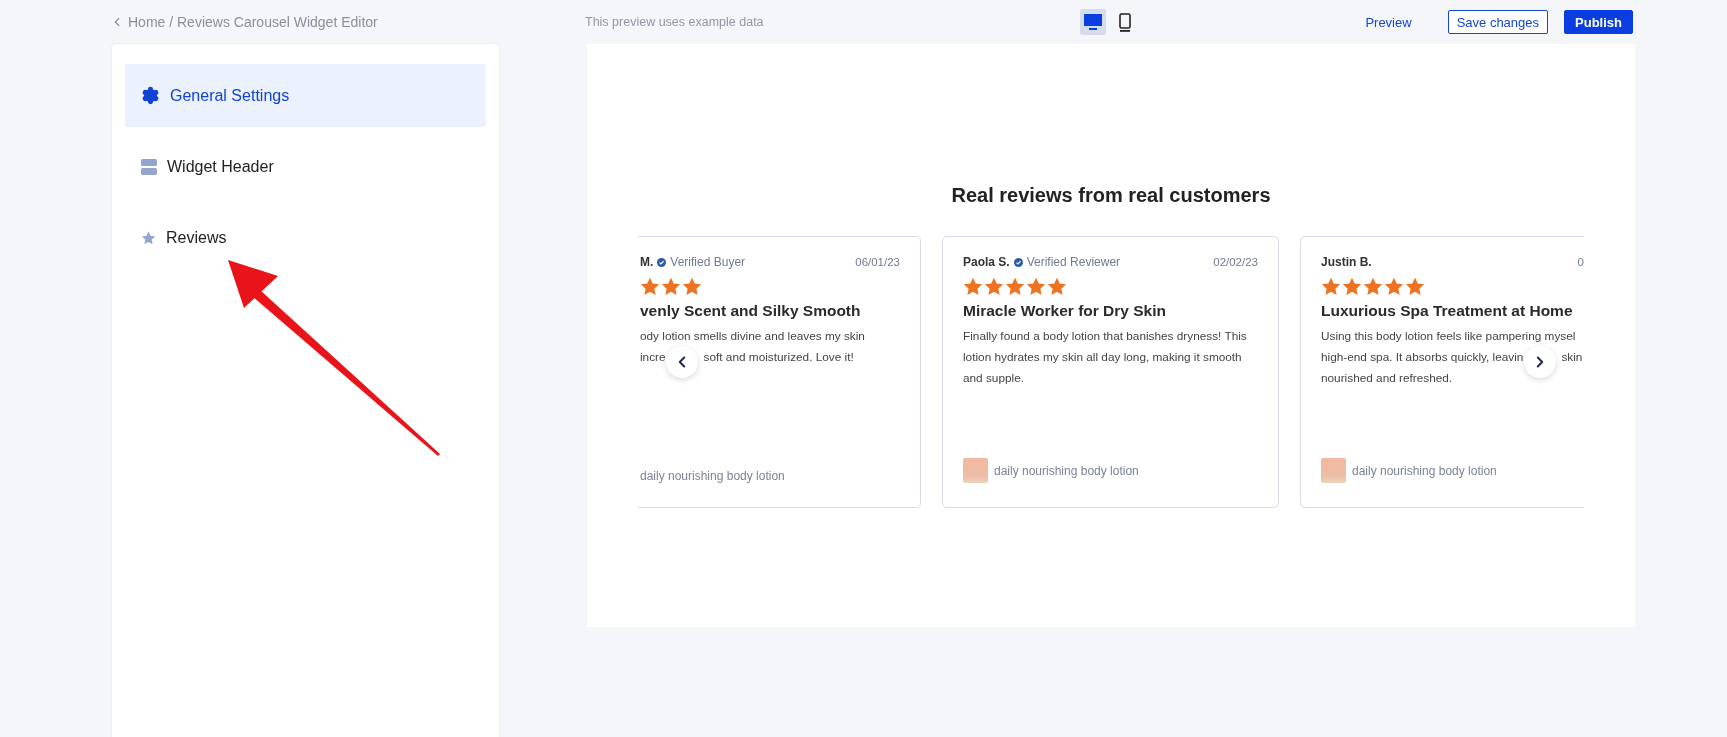 This screenshot has width=1727, height=737. I want to click on reviewer-name: Justin B., so click(1346, 262).